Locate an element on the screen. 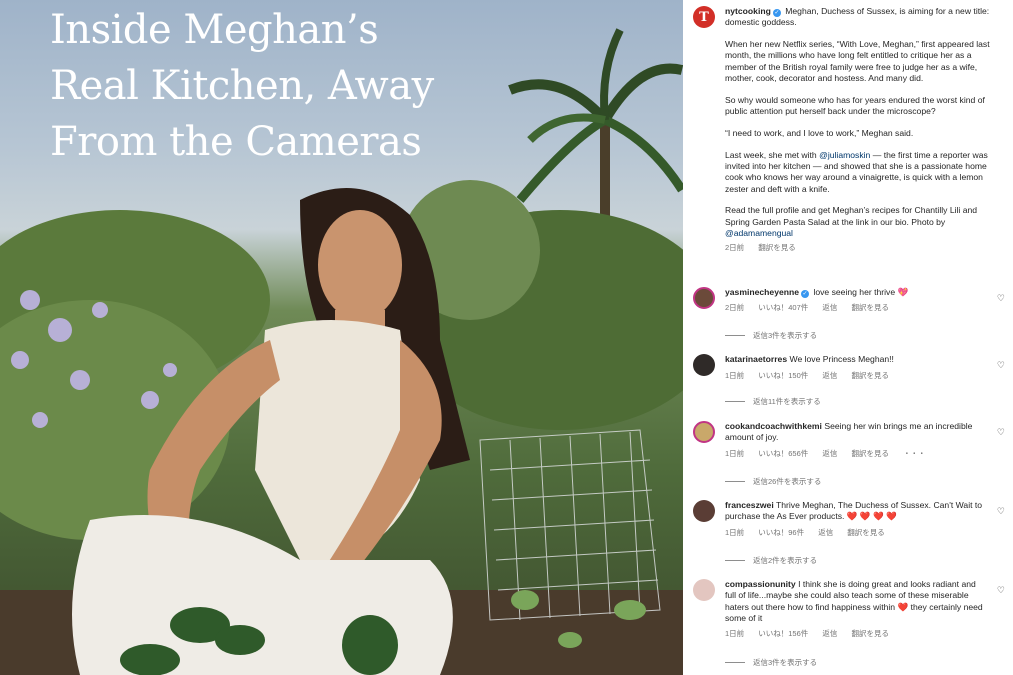 This screenshot has width=1013, height=675. comment-likes: いいね！656件 is located at coordinates (783, 453).